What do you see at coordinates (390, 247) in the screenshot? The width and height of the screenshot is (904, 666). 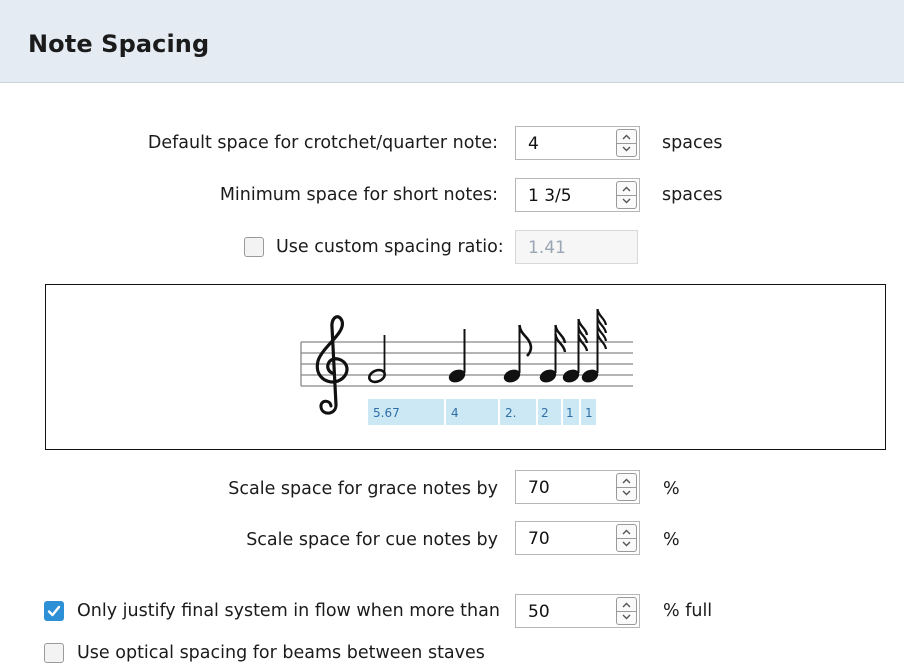 I see `custom-ratio-label: Use custom spacing ratio:` at bounding box center [390, 247].